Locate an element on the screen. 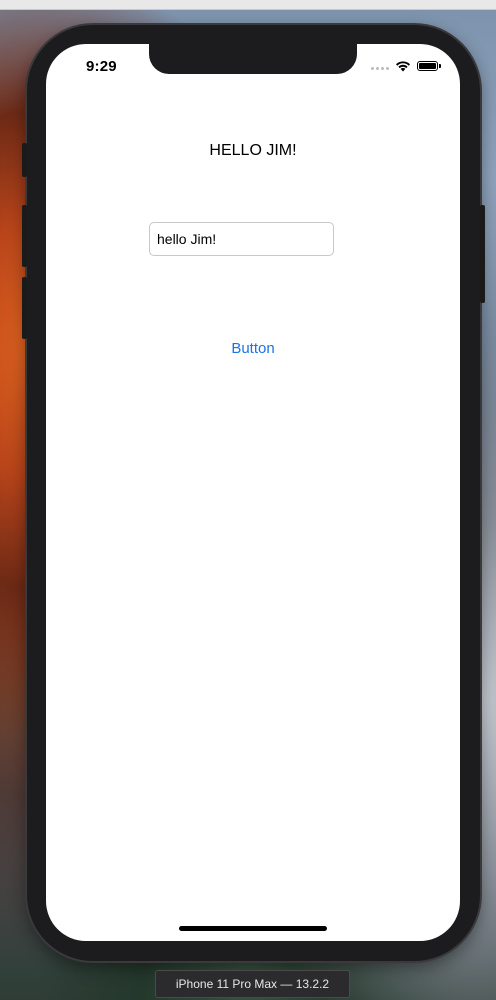 Image resolution: width=496 pixels, height=1000 pixels. status-icons is located at coordinates (406, 66).